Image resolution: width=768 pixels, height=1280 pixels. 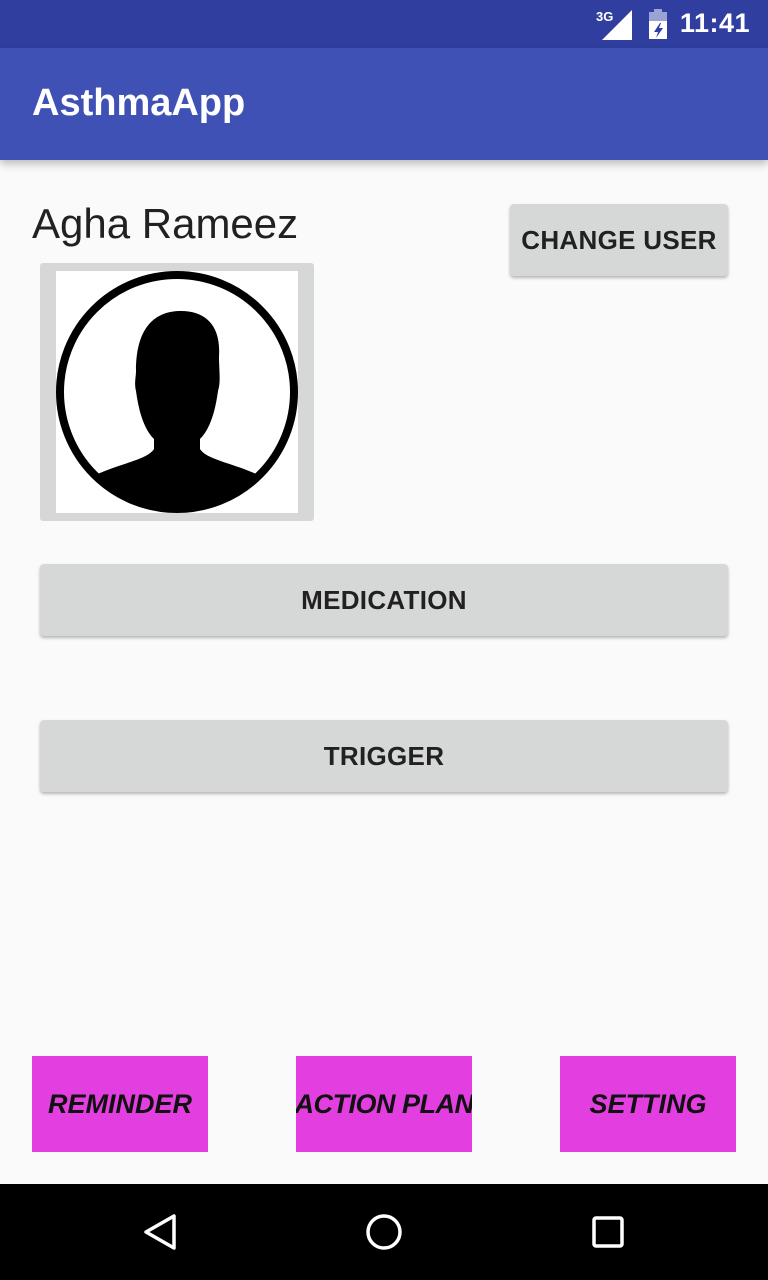 I want to click on setting-button: SETTING, so click(x=648, y=1104).